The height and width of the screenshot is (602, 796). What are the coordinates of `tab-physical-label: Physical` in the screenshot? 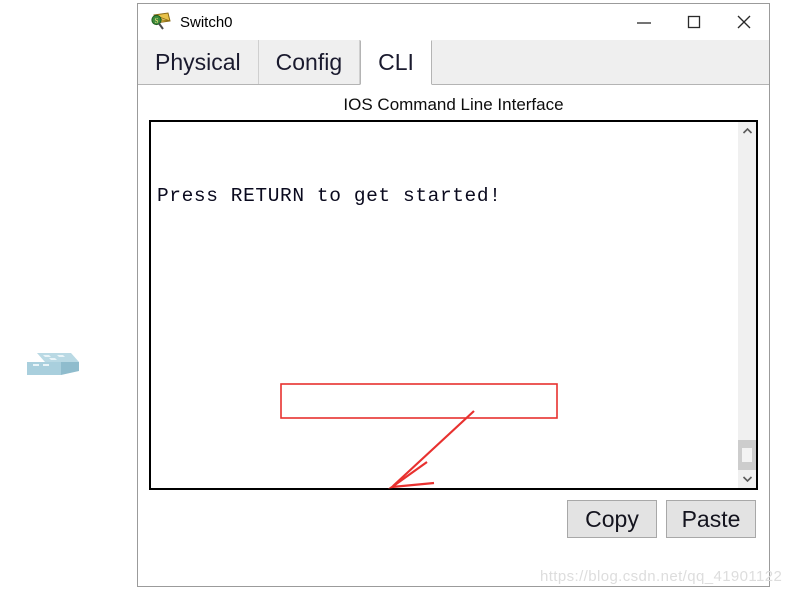 It's located at (198, 61).